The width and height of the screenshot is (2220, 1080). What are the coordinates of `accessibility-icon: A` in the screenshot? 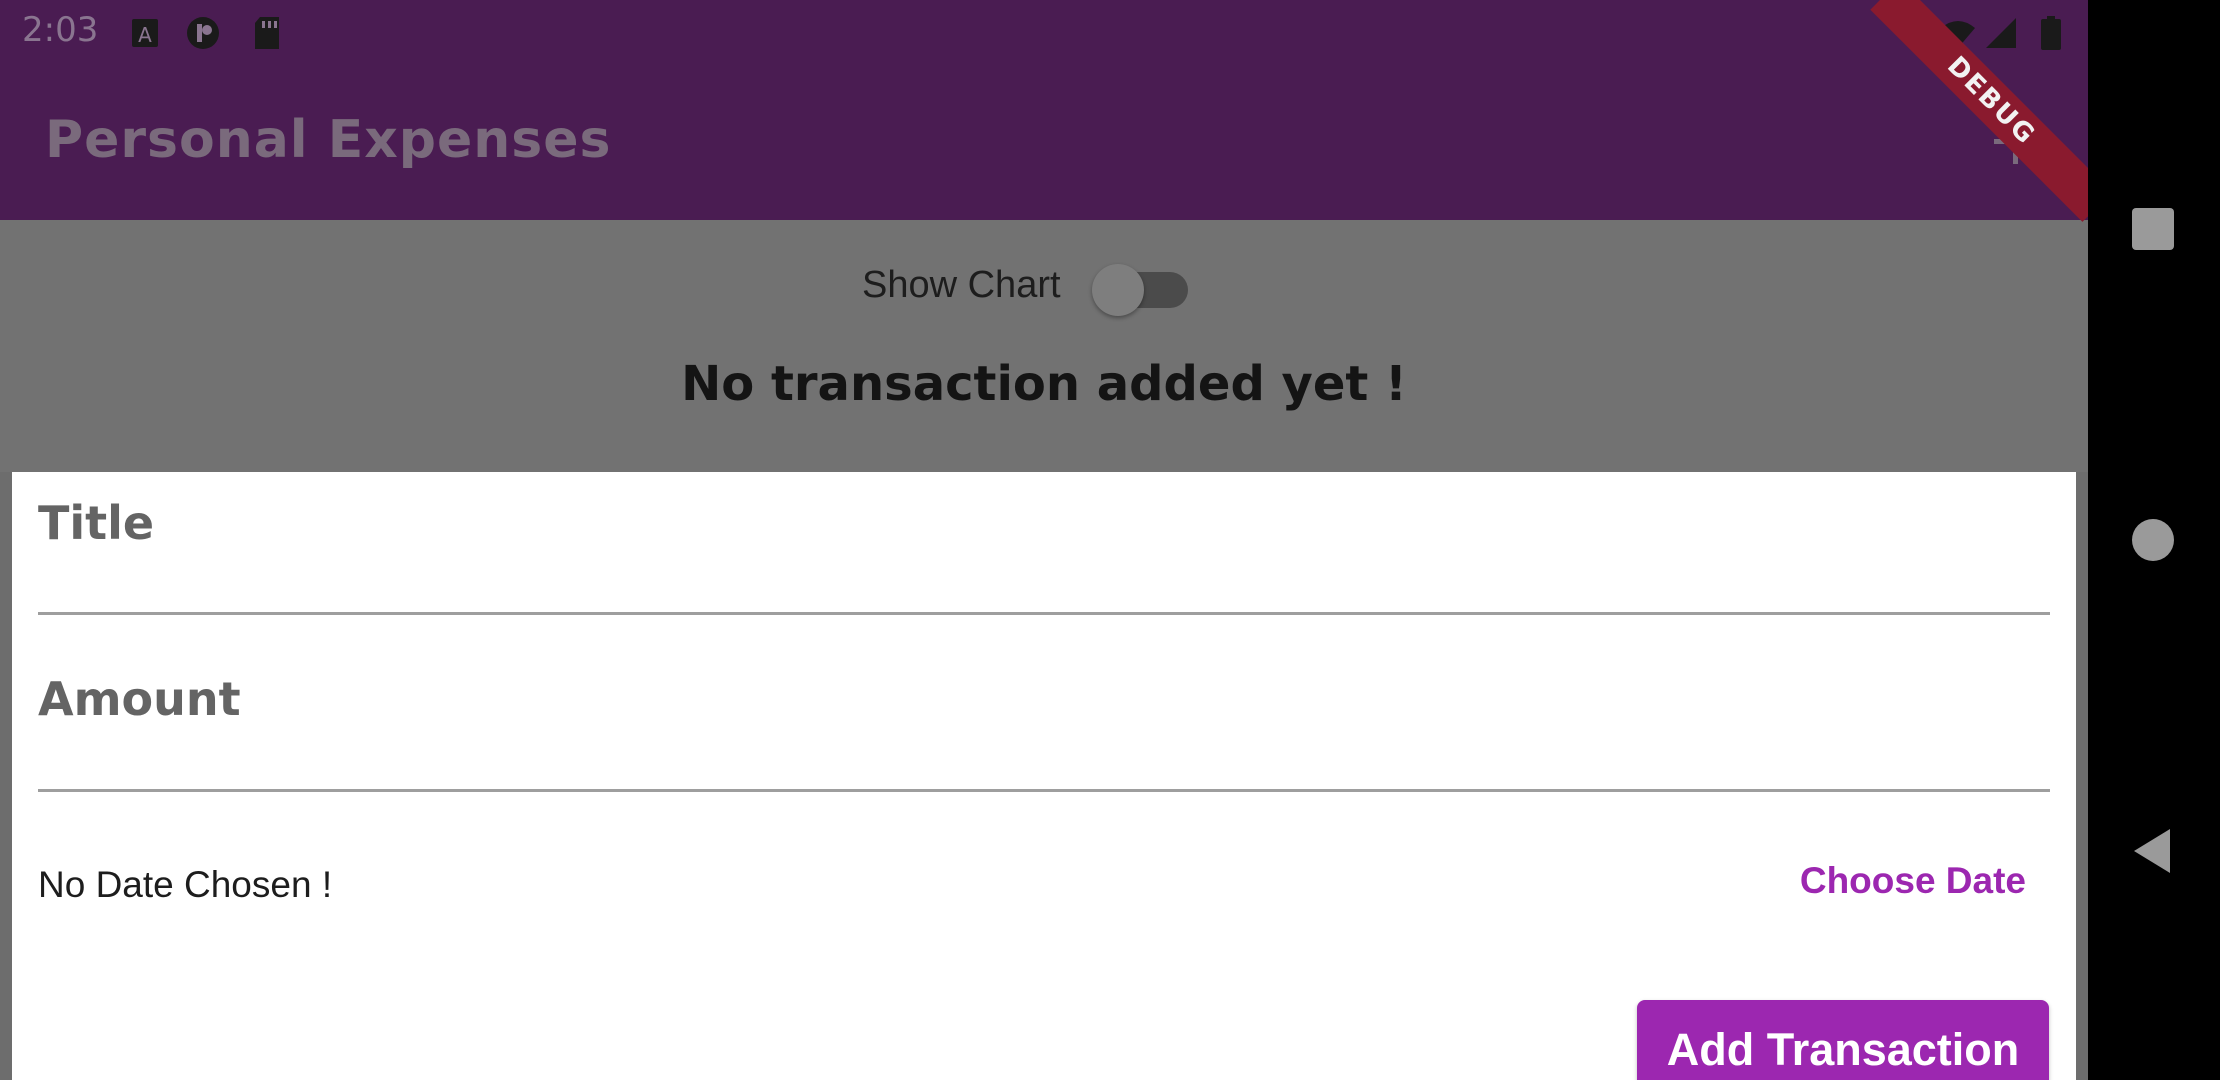 It's located at (145, 33).